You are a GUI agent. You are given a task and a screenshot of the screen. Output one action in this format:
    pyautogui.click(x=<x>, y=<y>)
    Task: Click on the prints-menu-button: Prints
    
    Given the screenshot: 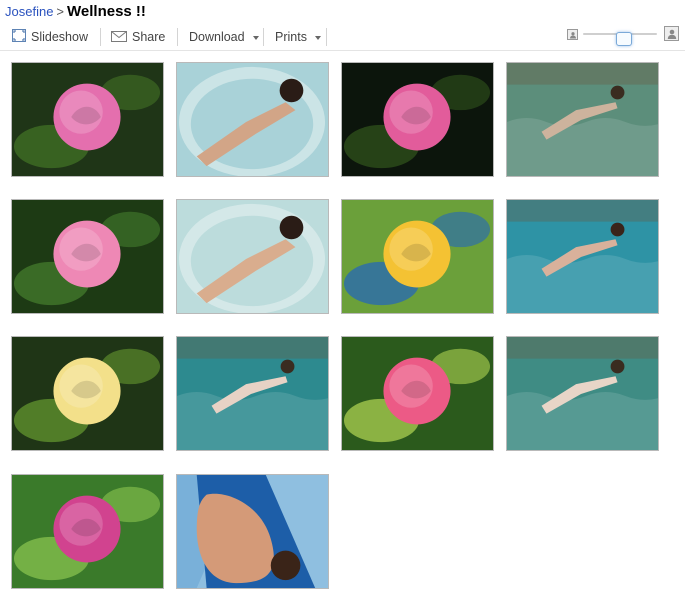 What is the action you would take?
    pyautogui.click(x=298, y=37)
    